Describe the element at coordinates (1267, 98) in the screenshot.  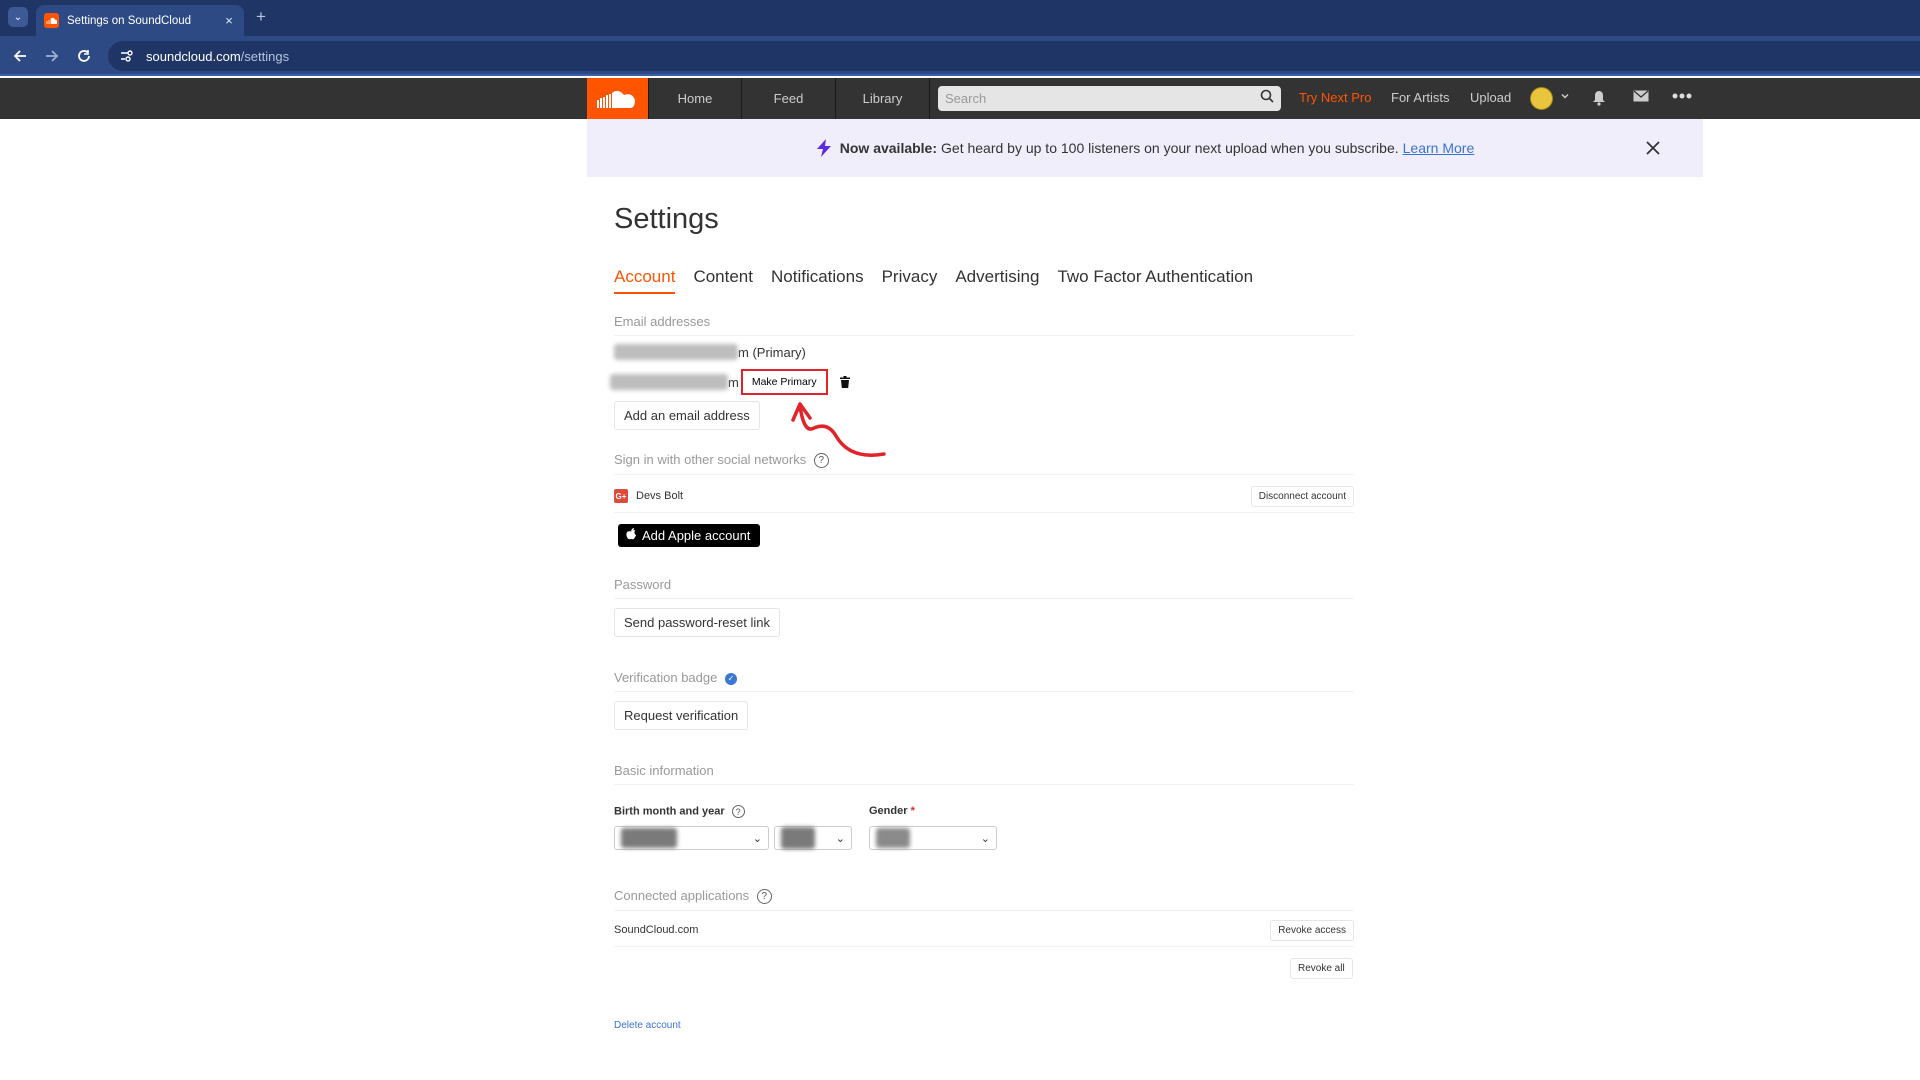
I see `search-icon` at that location.